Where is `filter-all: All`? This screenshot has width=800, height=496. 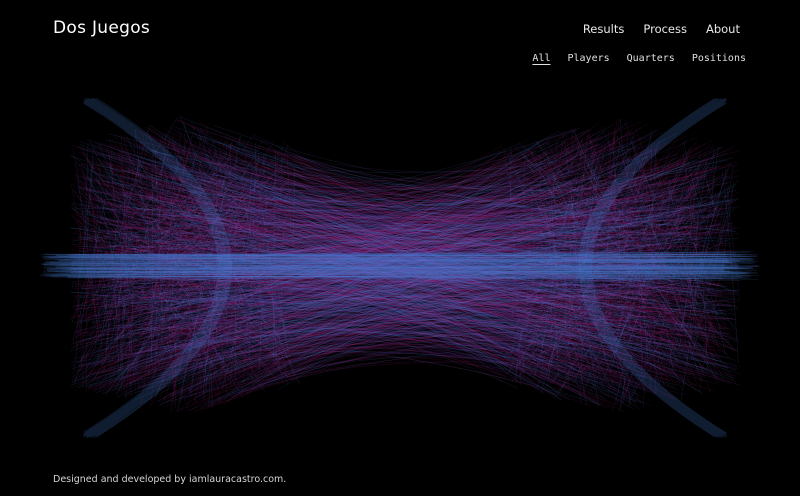 filter-all: All is located at coordinates (541, 58).